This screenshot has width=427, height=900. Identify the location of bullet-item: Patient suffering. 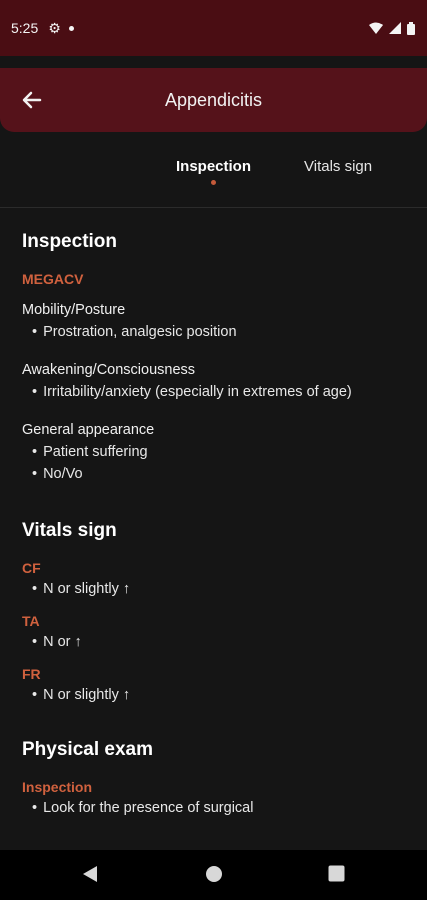
(224, 452).